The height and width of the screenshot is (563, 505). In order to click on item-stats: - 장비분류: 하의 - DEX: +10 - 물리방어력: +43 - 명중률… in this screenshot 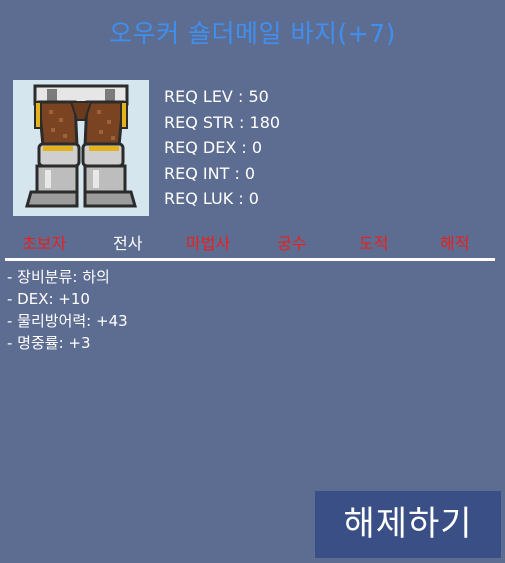, I will do `click(67, 310)`.